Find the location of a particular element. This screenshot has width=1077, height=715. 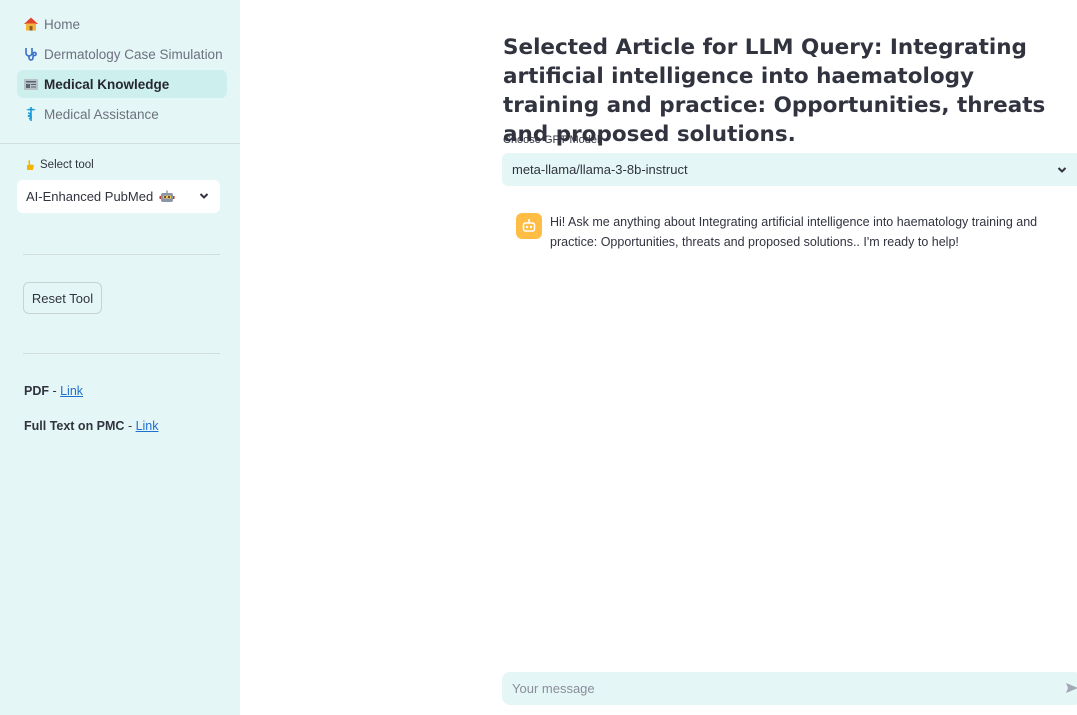

send-icon is located at coordinates (1071, 690).